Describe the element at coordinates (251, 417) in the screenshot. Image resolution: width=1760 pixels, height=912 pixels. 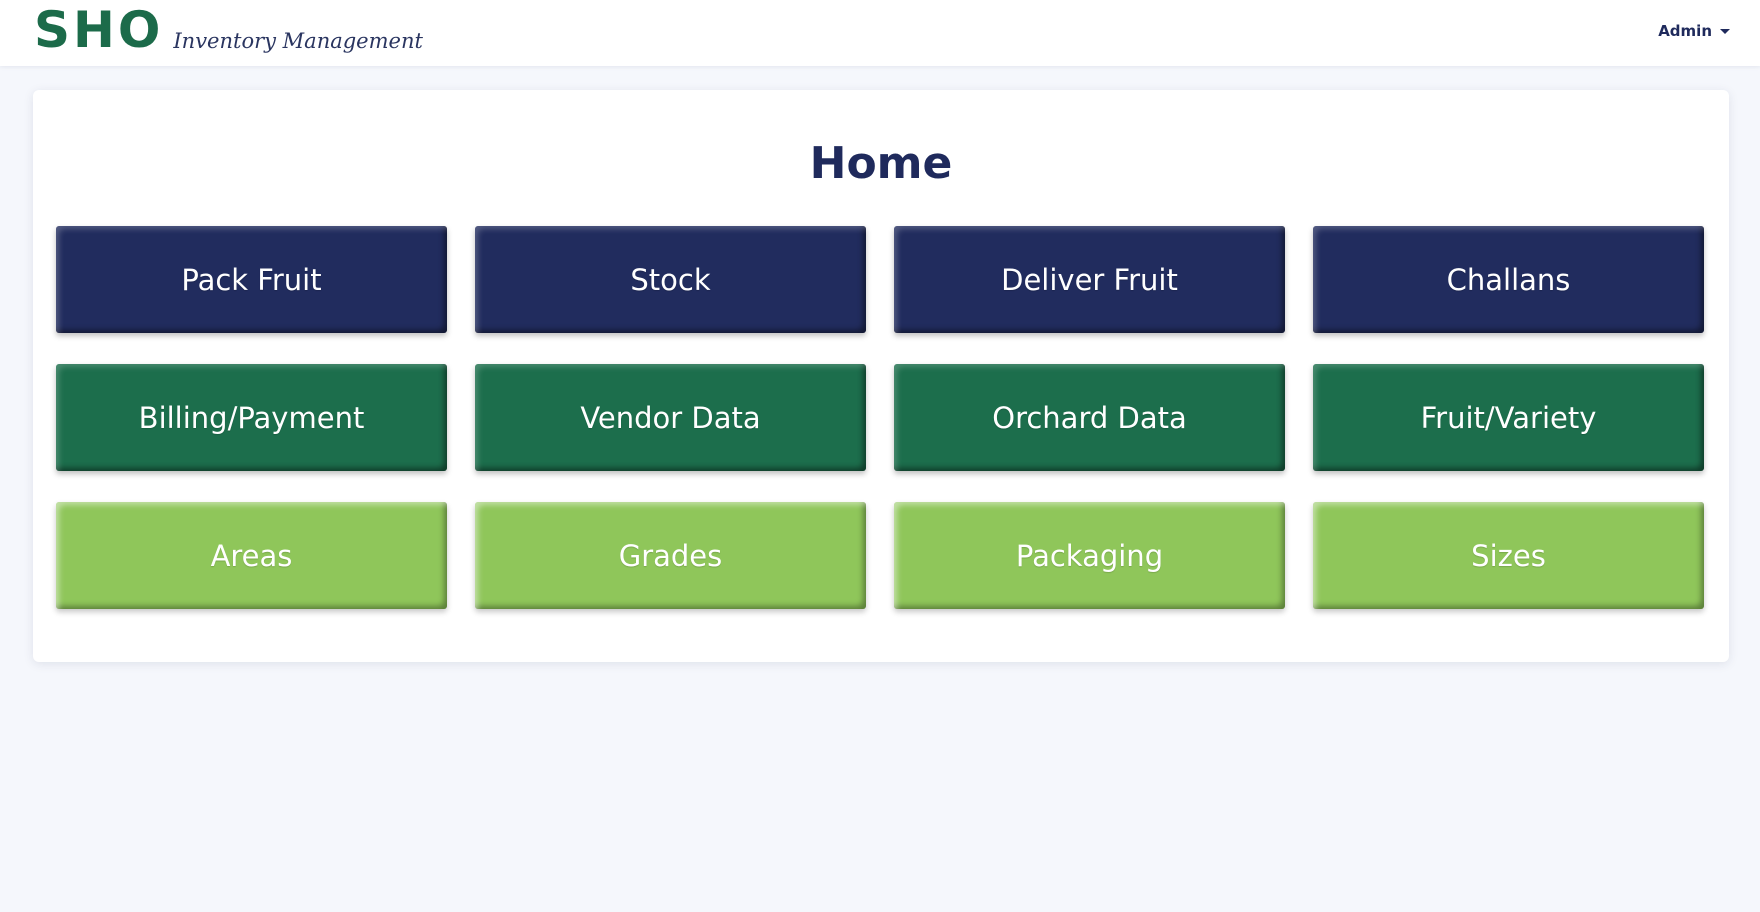
I see `billing-payment-button: Billing/Payment` at that location.